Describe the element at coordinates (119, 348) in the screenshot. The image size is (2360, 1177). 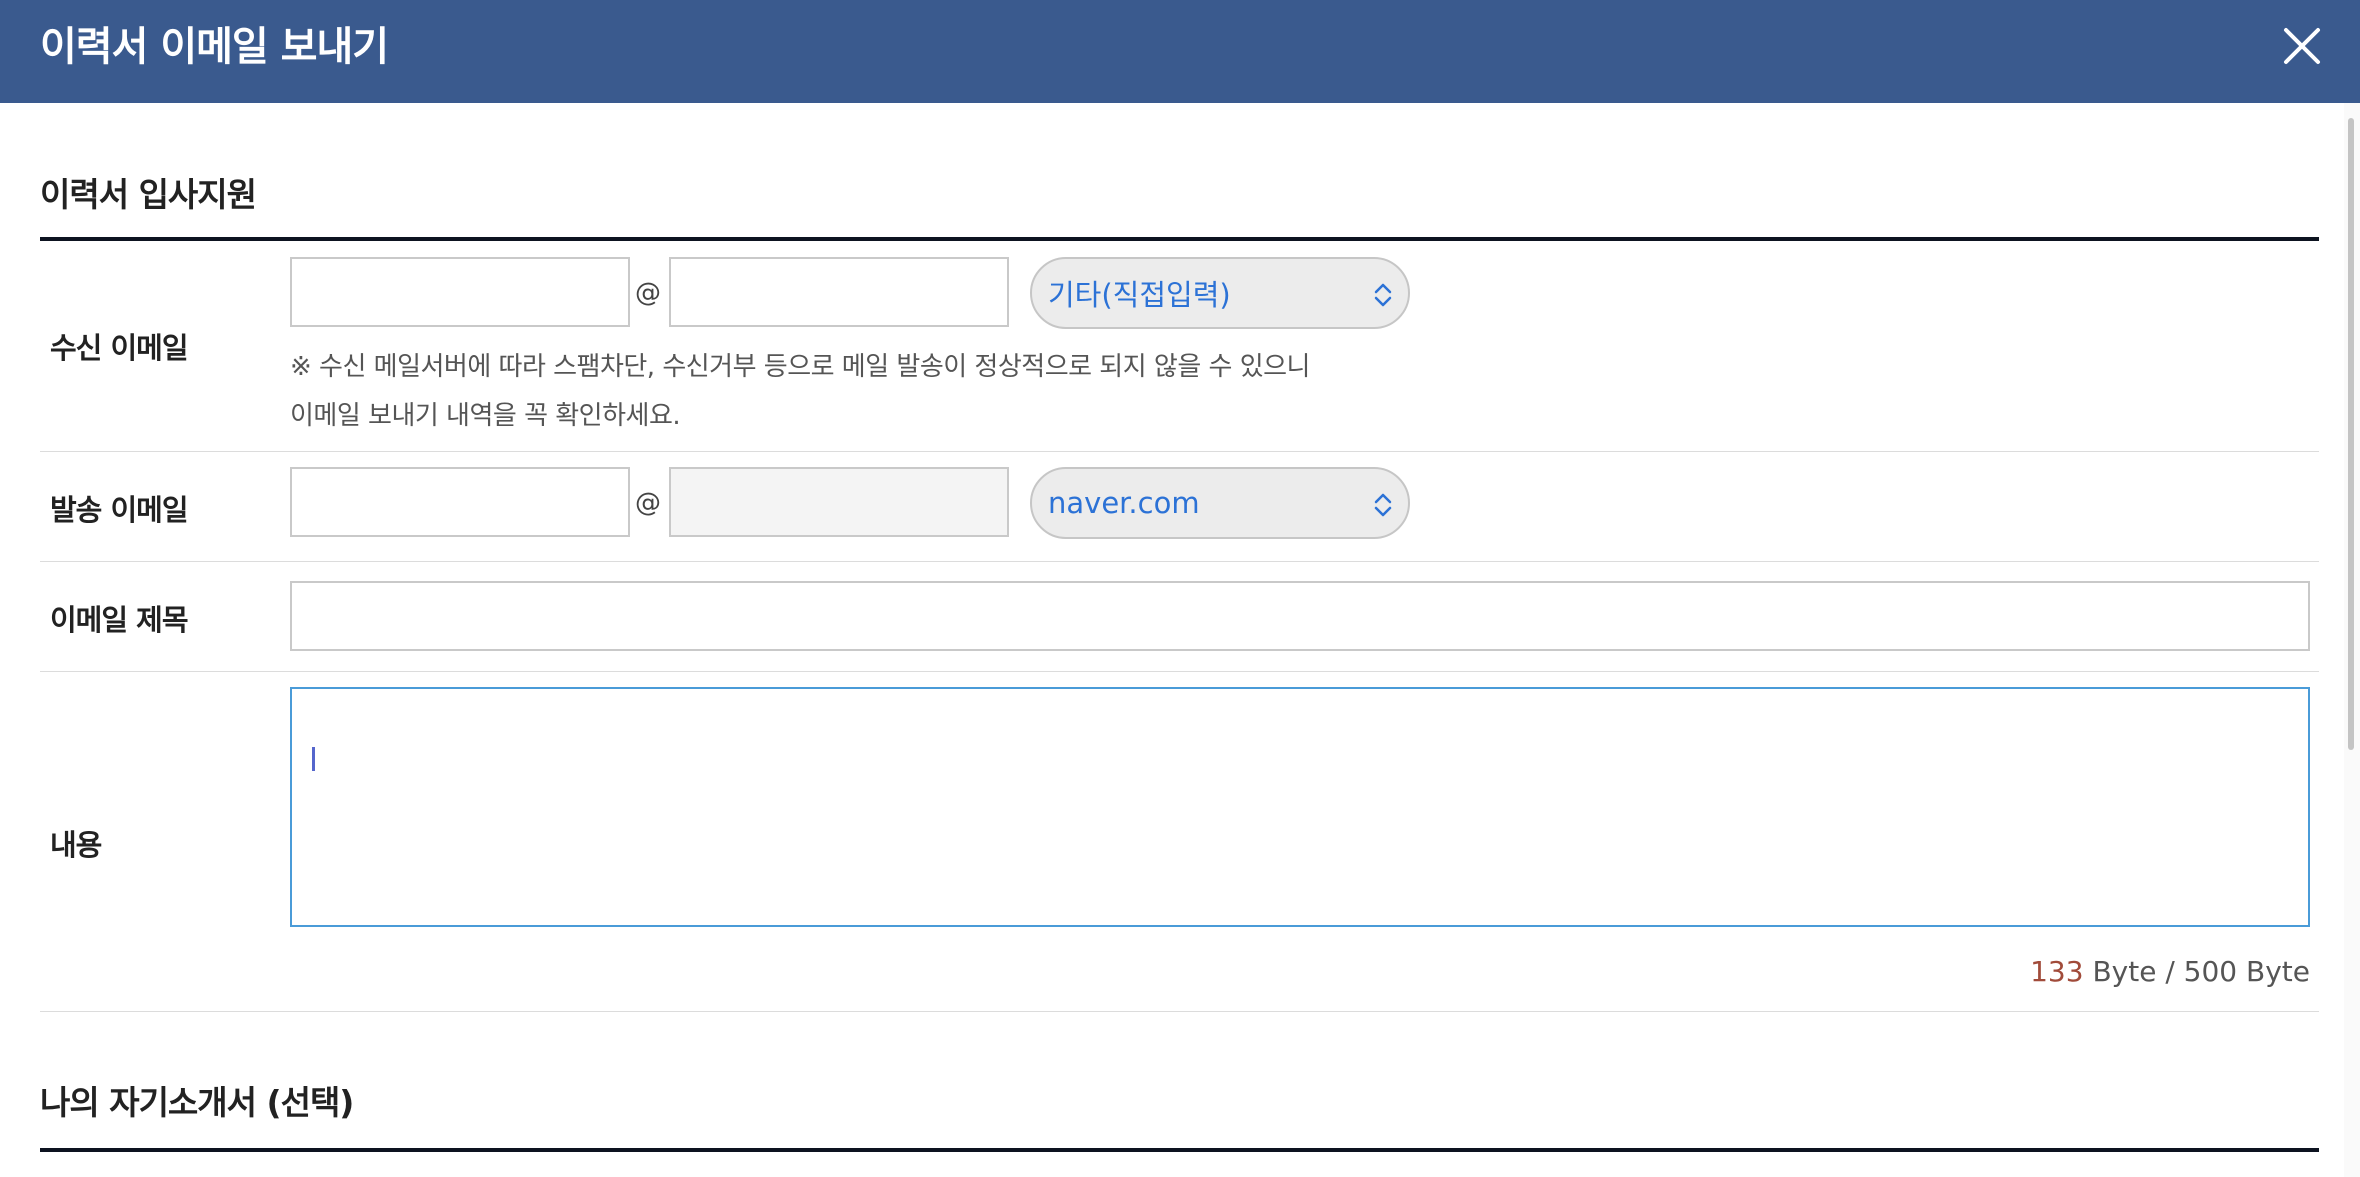
I see `recipient-email-label: 수신 이메일` at that location.